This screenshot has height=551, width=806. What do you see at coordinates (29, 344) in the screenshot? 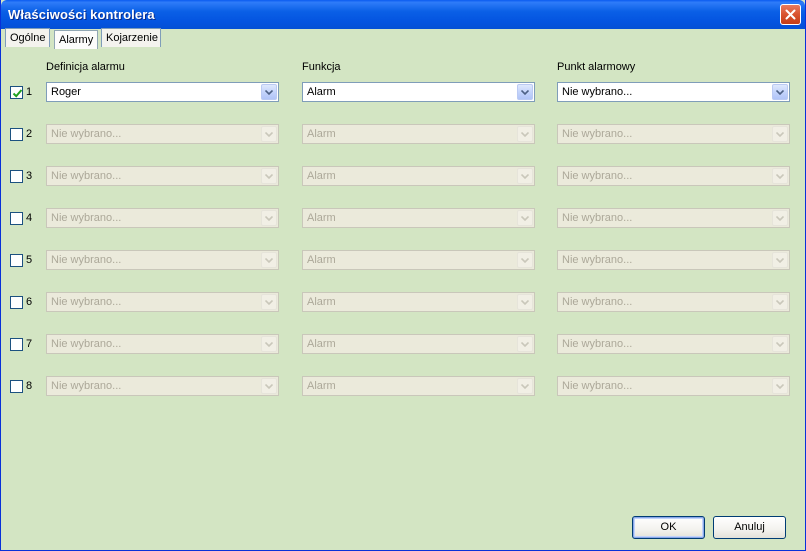
I see `row-number: 7` at bounding box center [29, 344].